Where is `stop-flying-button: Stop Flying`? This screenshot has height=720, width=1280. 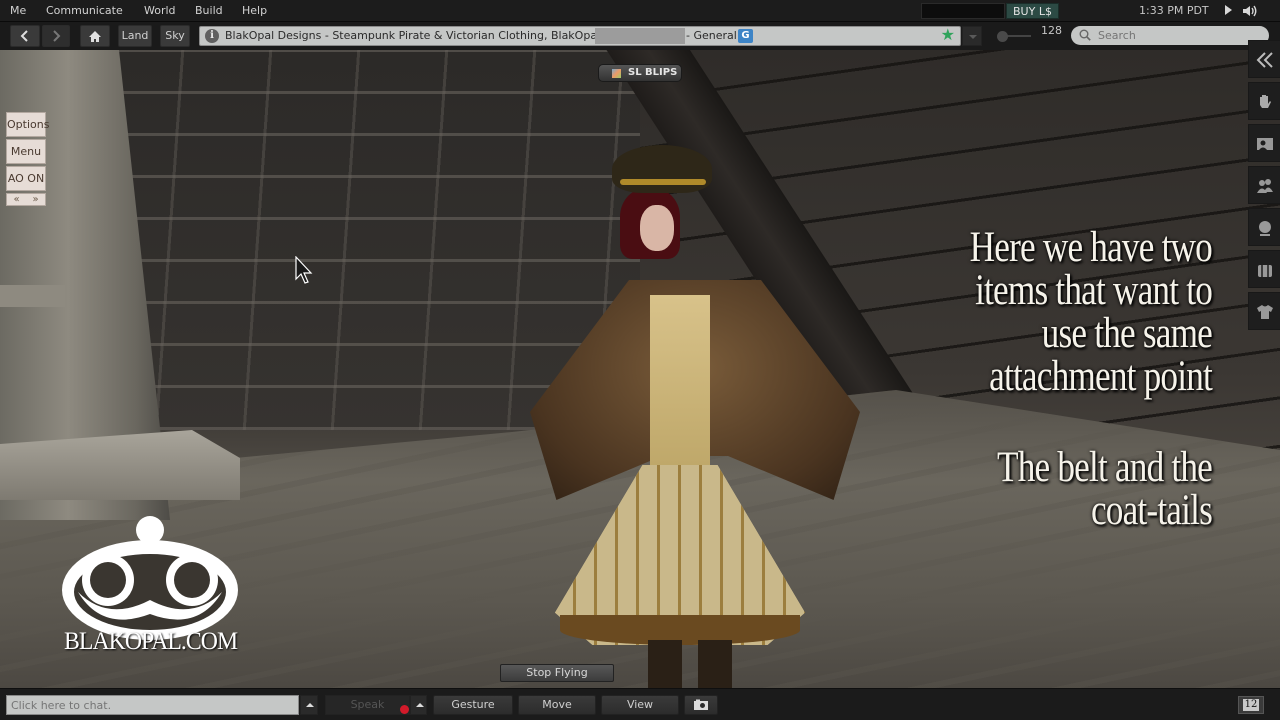 stop-flying-button: Stop Flying is located at coordinates (557, 673).